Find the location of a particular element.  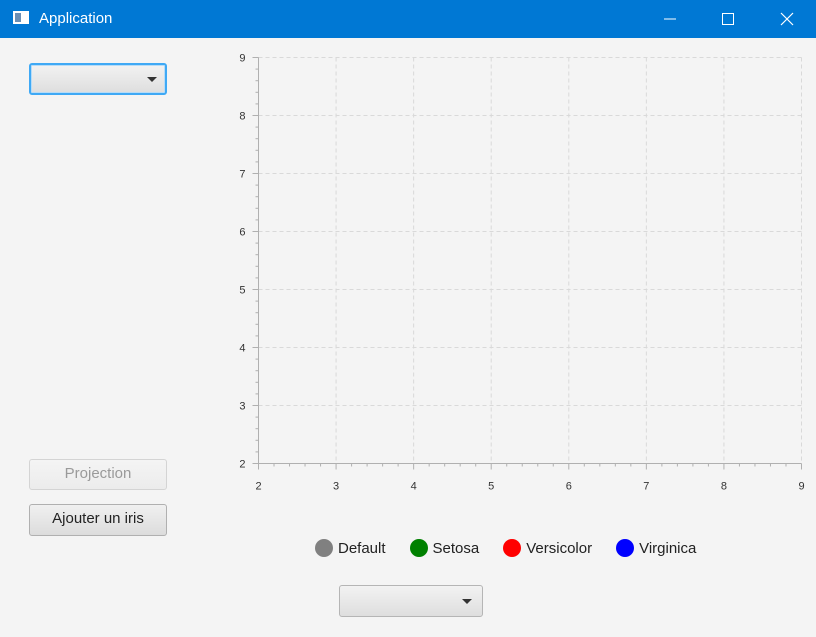

x-tick-label: 6 is located at coordinates (569, 487).